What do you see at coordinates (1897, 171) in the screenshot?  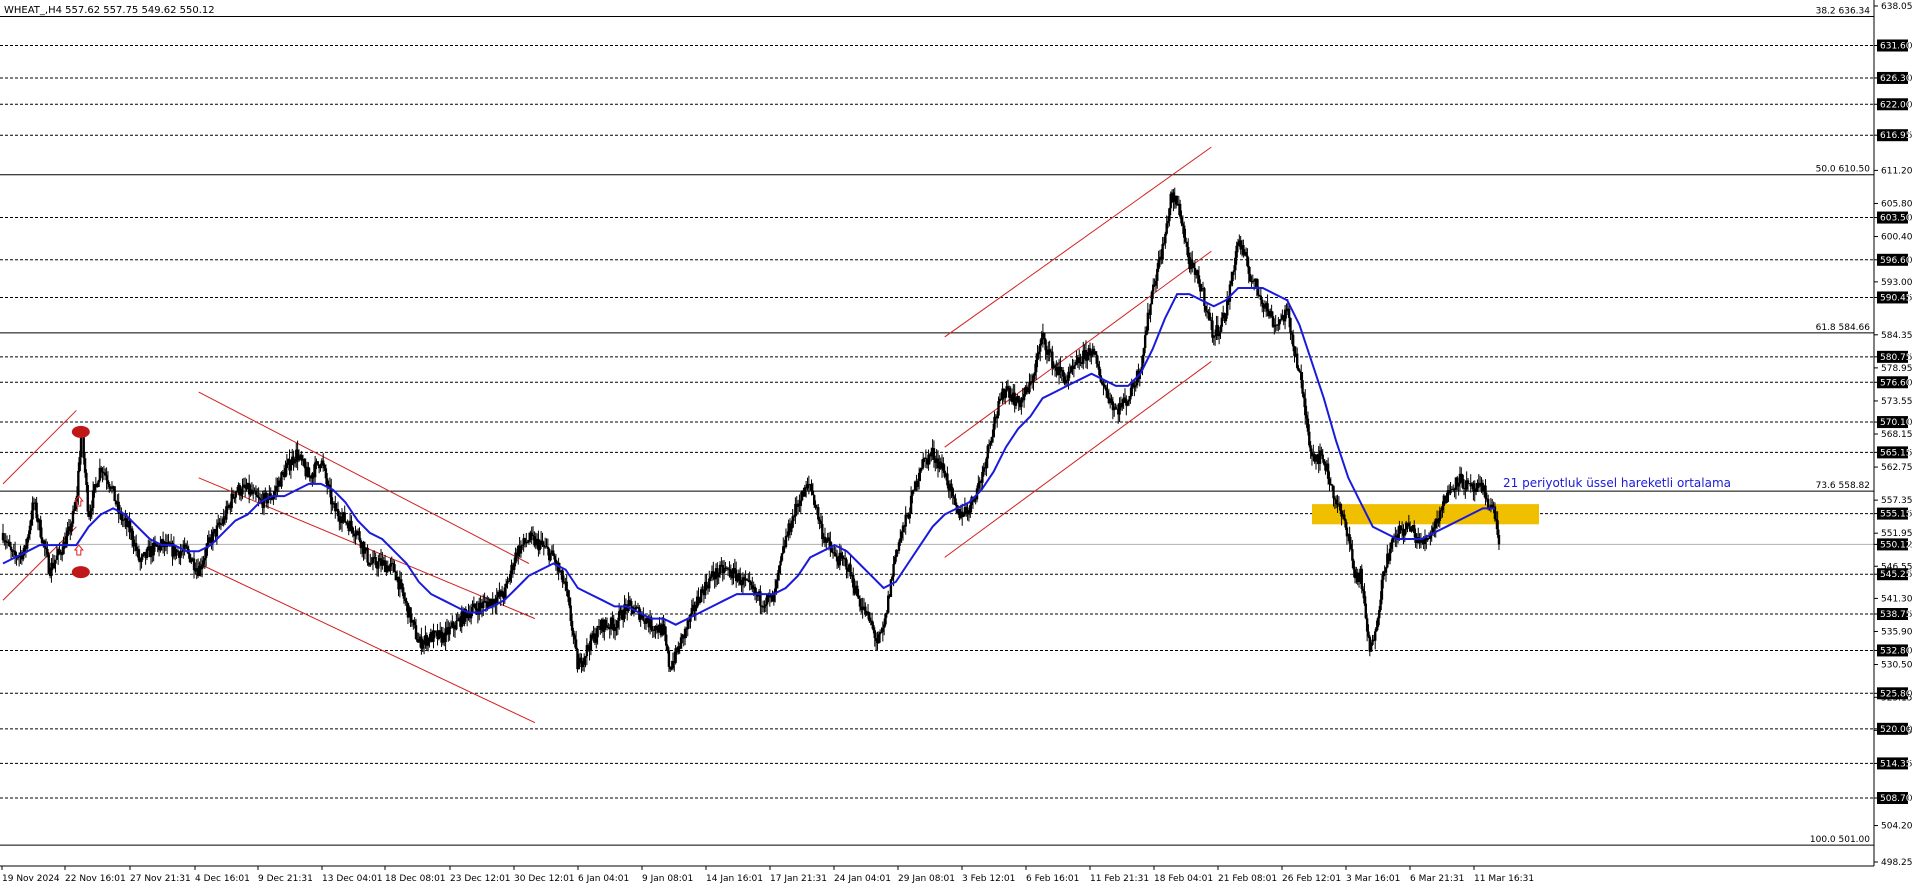 I see `price-axis-tick-label: 611.20` at bounding box center [1897, 171].